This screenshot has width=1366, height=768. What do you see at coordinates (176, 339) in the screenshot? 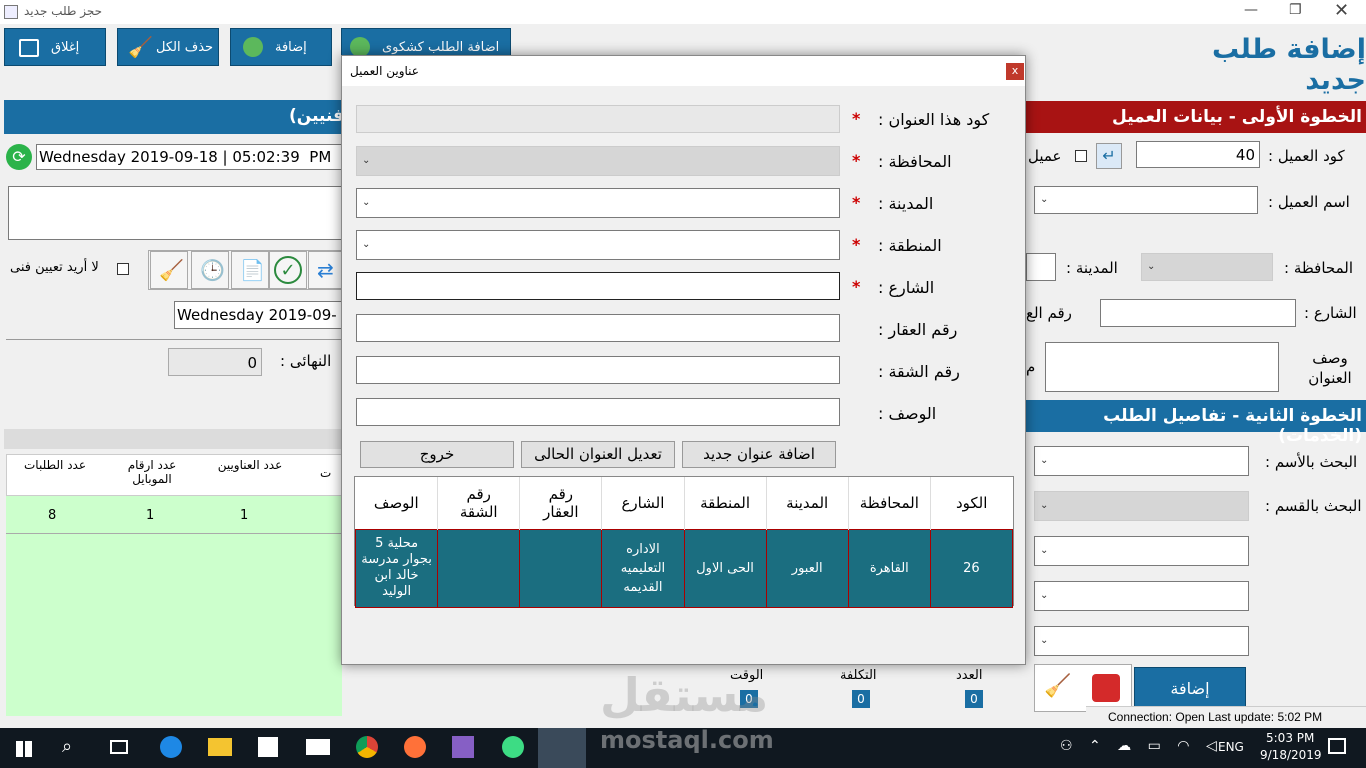
I see `divider` at bounding box center [176, 339].